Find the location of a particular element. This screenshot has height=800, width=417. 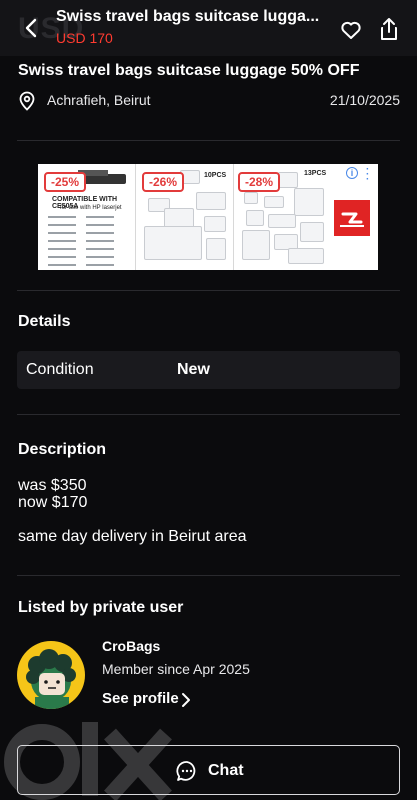

avatar is located at coordinates (51, 675).